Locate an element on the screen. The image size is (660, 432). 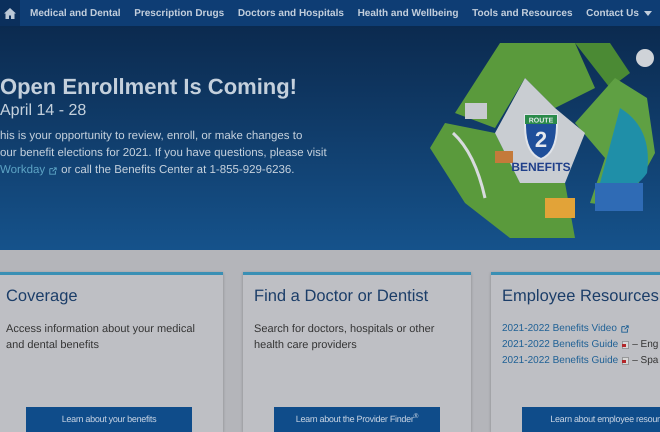
card-button: Learn about the Provider Finder$^{®}$ is located at coordinates (357, 419).